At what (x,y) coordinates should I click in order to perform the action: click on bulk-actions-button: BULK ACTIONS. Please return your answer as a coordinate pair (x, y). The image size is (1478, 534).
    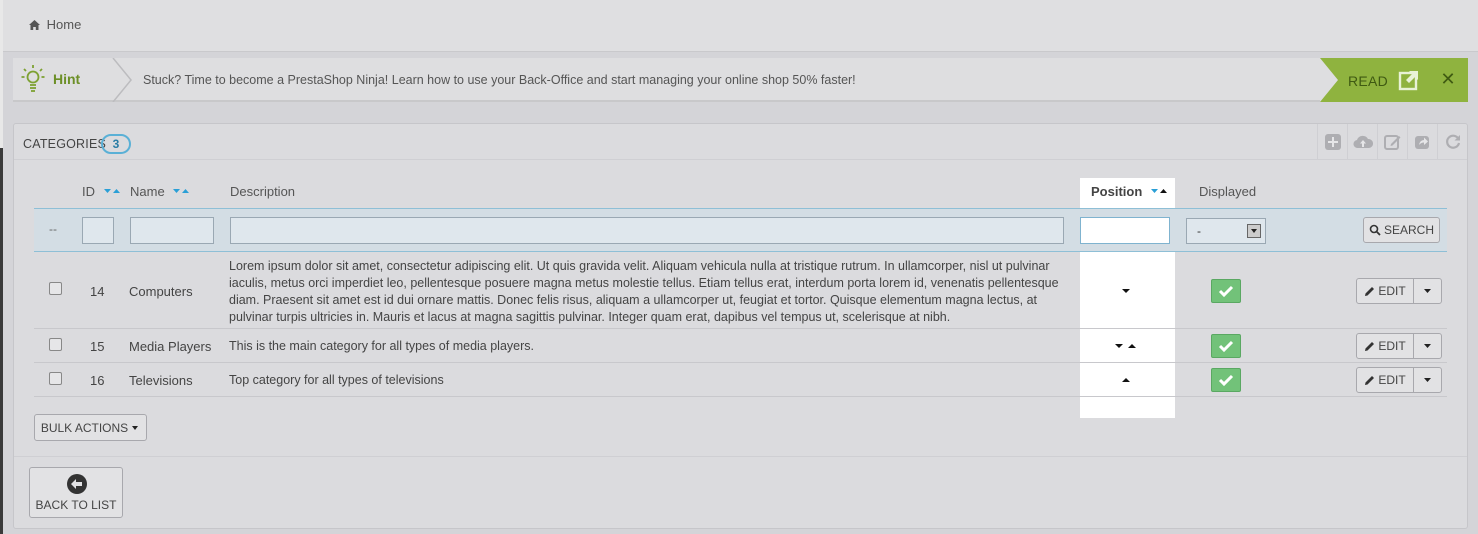
    Looking at the image, I should click on (90, 427).